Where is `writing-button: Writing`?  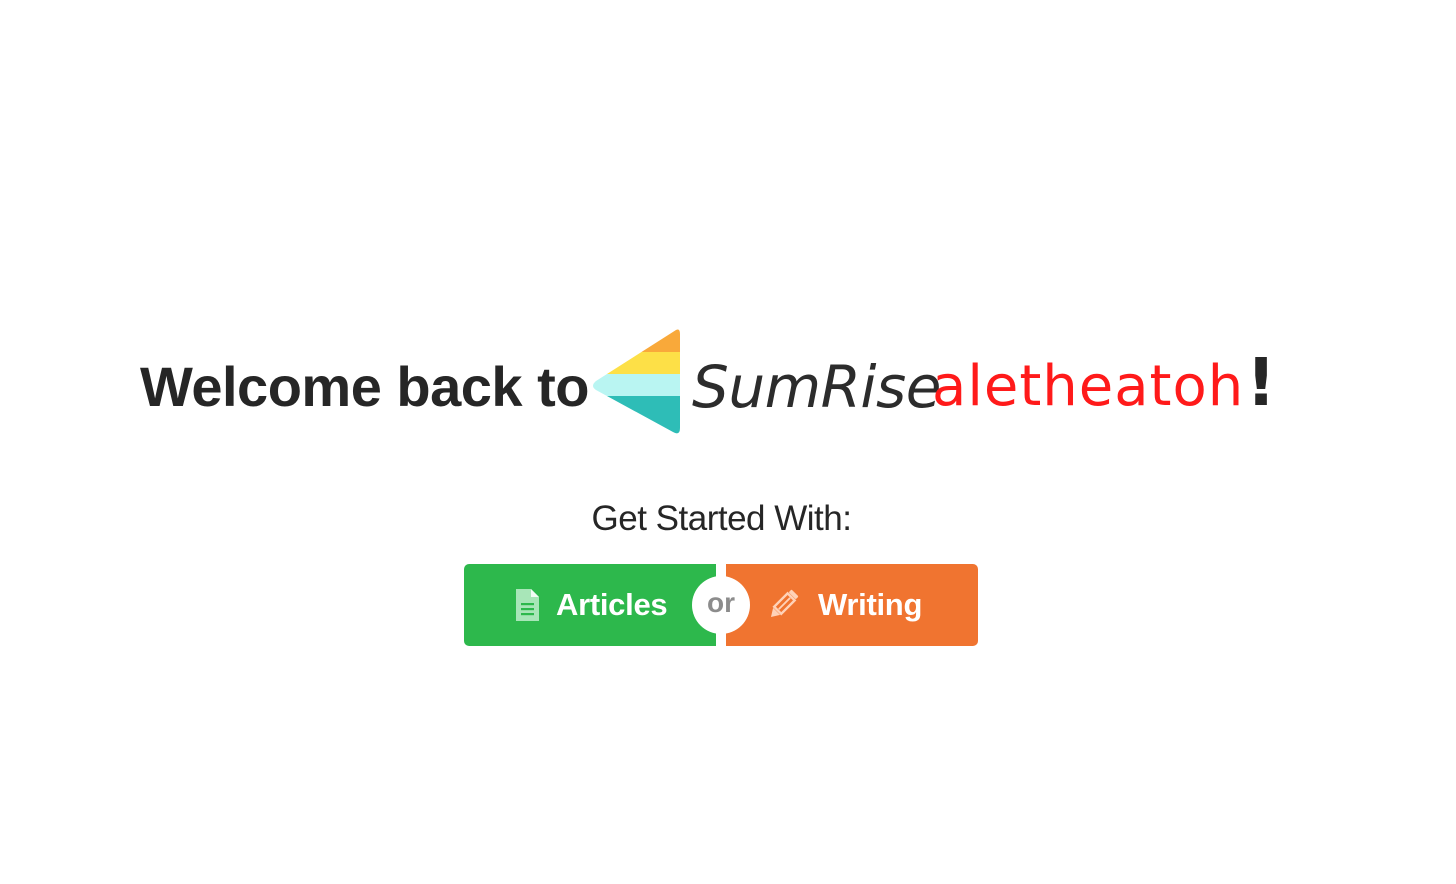
writing-button: Writing is located at coordinates (852, 605).